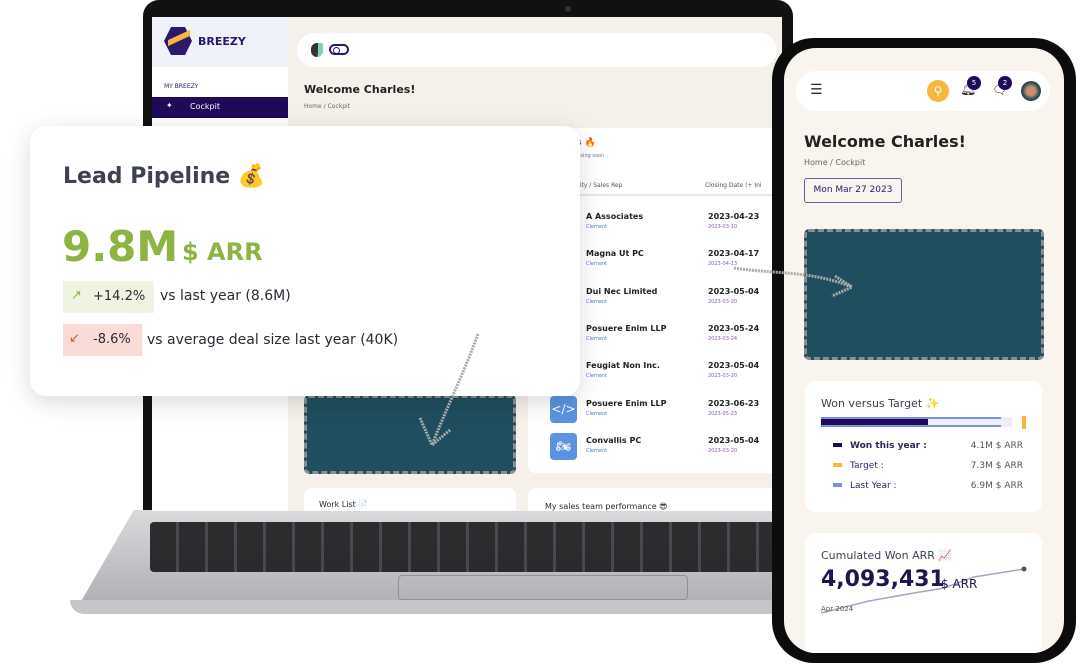 This screenshot has height=670, width=1091. I want to click on logo-text: BREEZY, so click(222, 41).